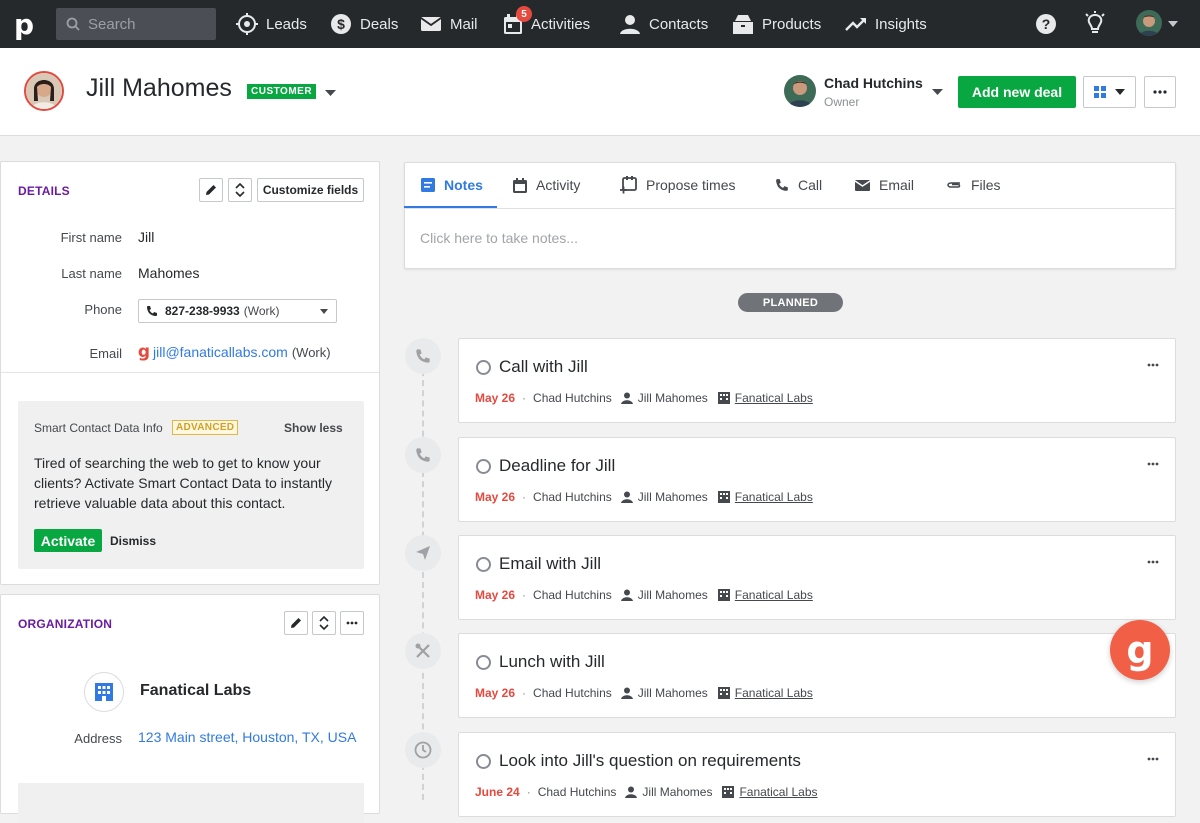 The image size is (1200, 823). I want to click on chat-assistant-button: g, so click(1140, 650).